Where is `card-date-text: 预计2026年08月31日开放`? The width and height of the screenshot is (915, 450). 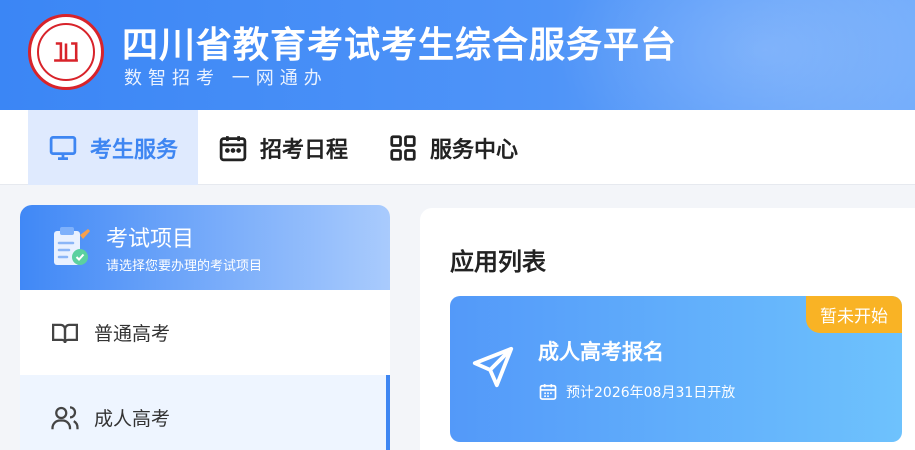
card-date-text: 预计2026年08月31日开放 is located at coordinates (651, 393).